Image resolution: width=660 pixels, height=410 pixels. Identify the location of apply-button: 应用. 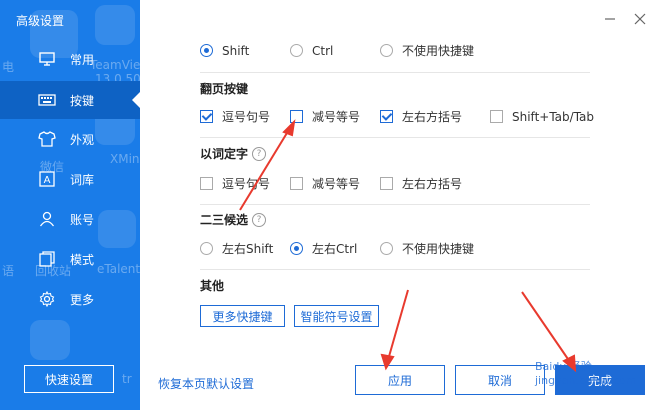
(400, 380).